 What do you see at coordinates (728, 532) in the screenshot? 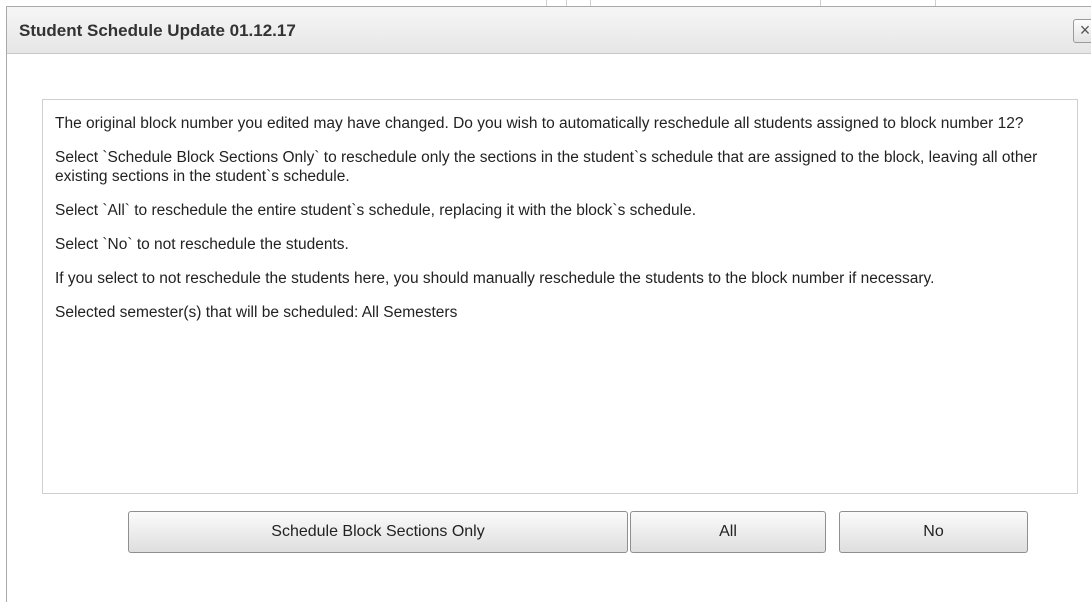
I see `all-button: All` at bounding box center [728, 532].